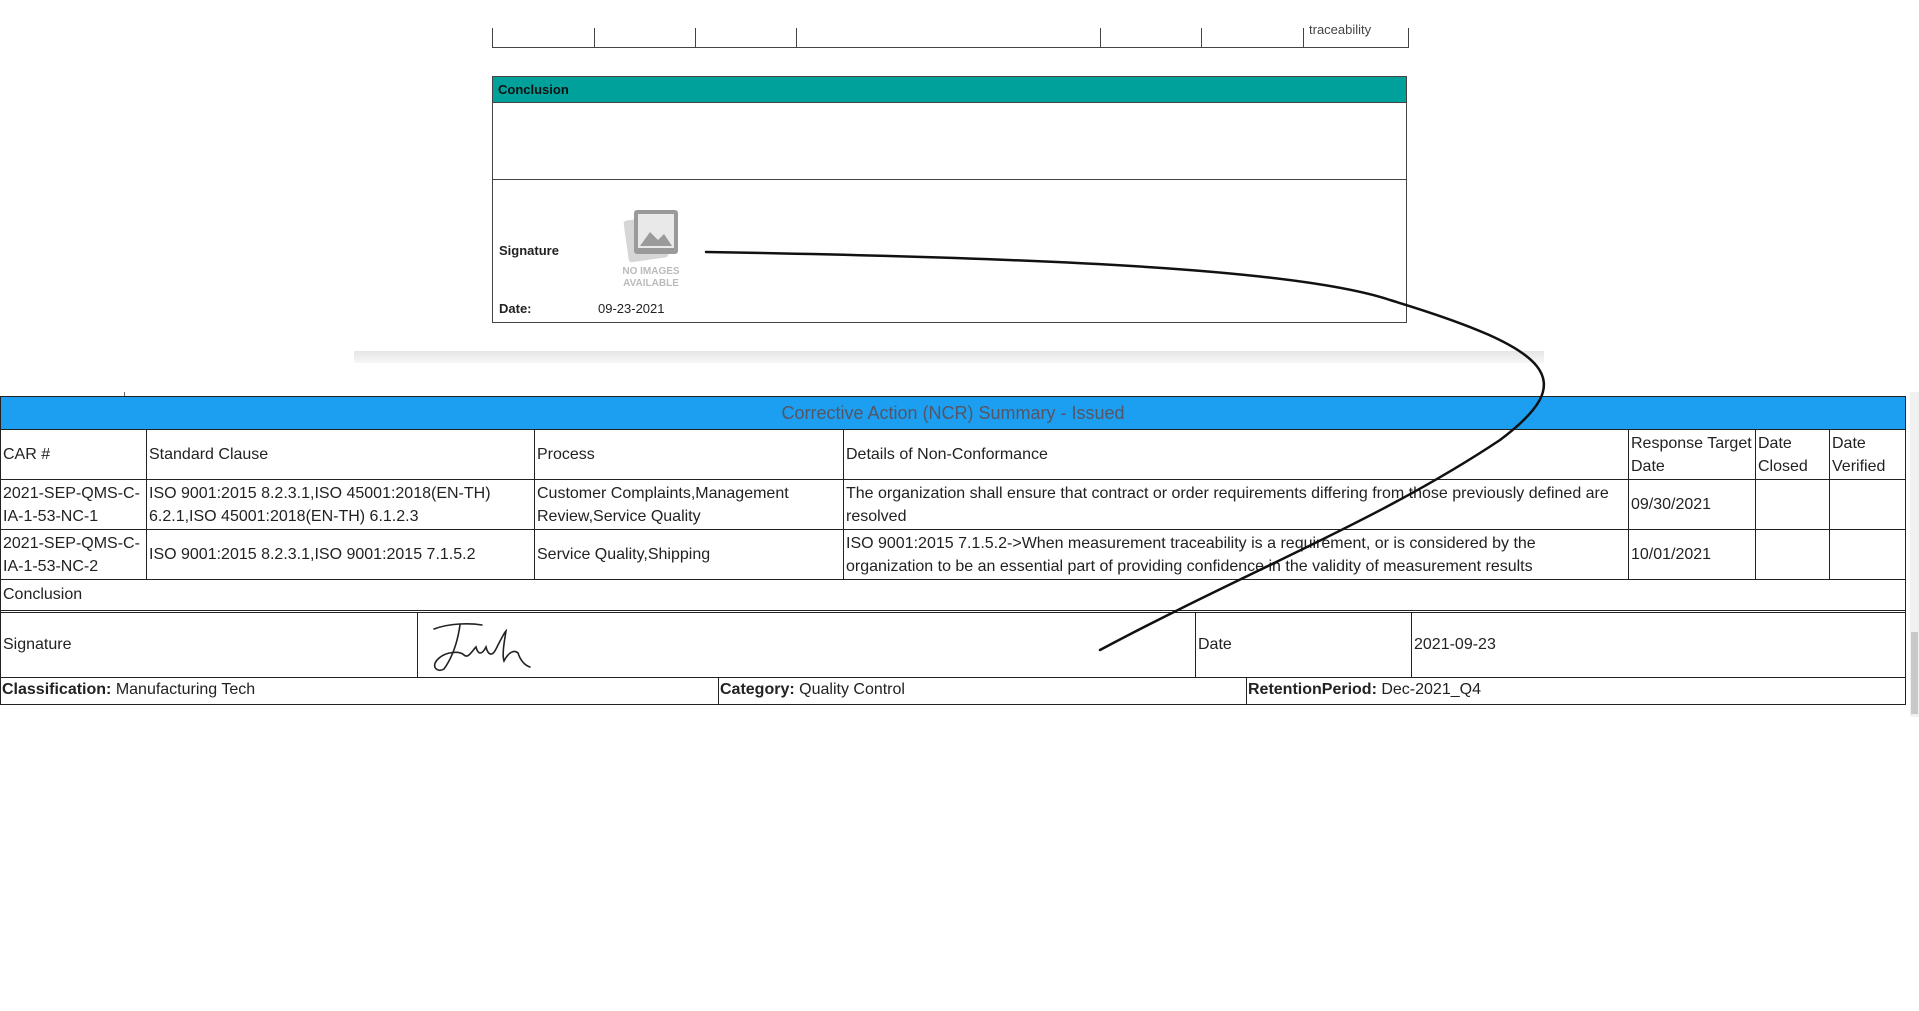 The width and height of the screenshot is (1919, 1011). What do you see at coordinates (1340, 29) in the screenshot?
I see `fragment-cell-text: traceability` at bounding box center [1340, 29].